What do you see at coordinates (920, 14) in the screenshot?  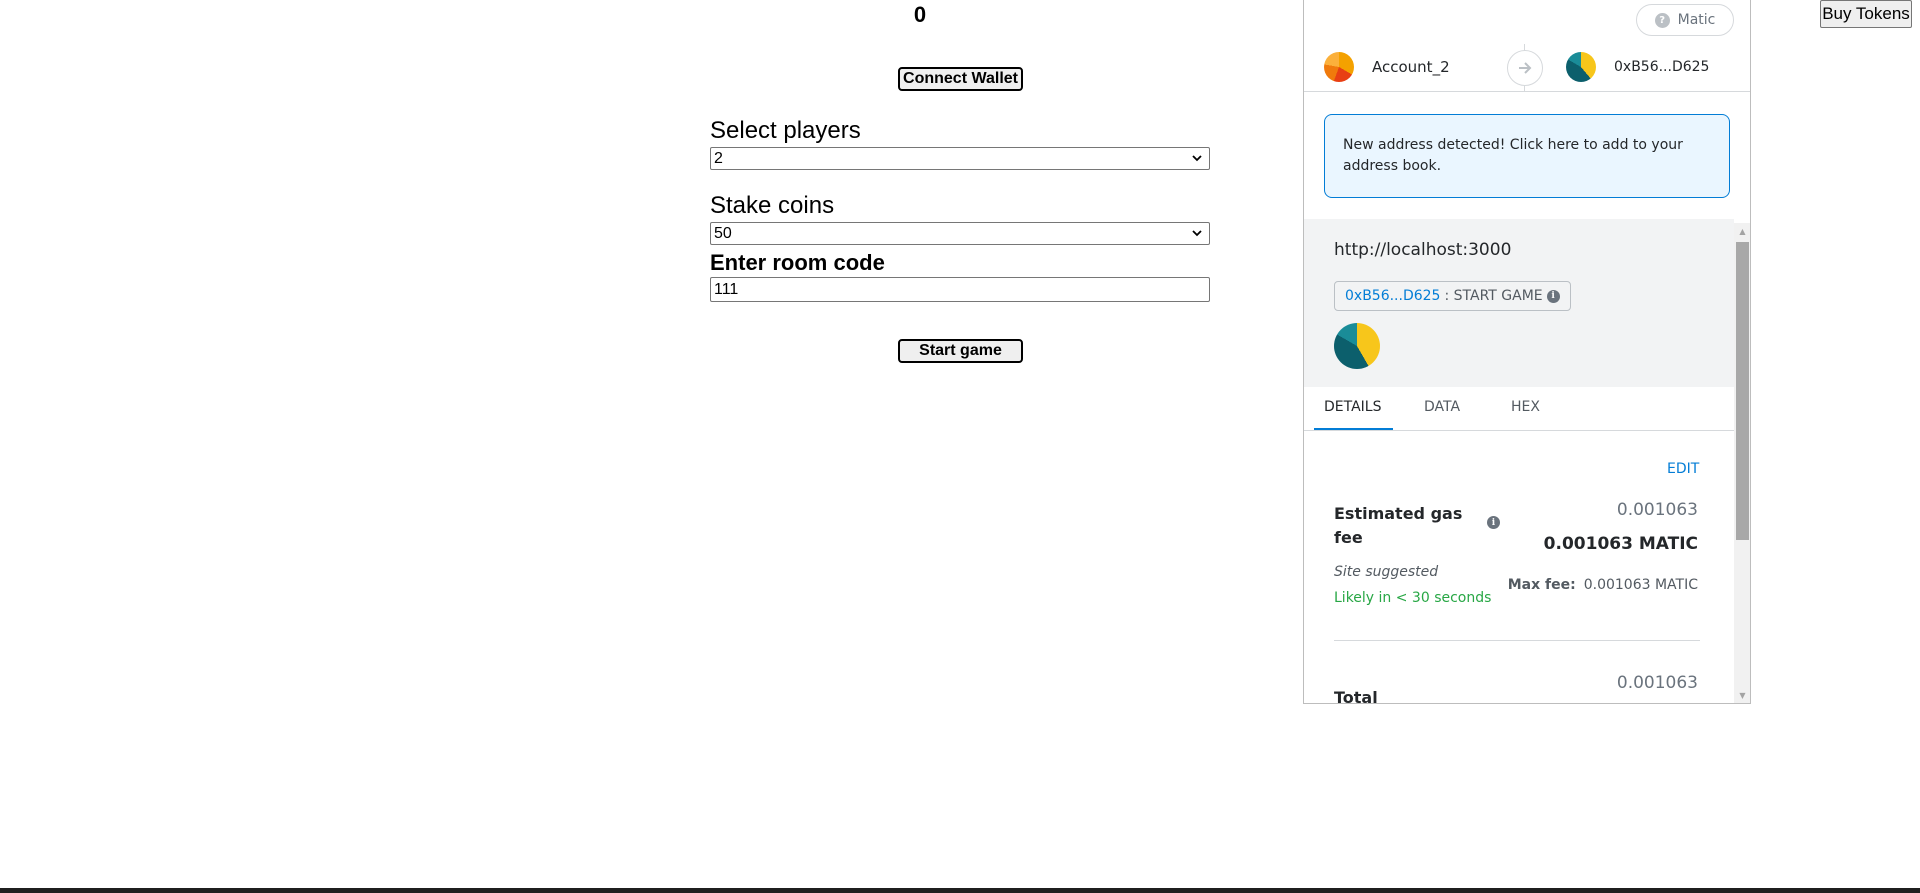 I see `coin-balance: 0` at bounding box center [920, 14].